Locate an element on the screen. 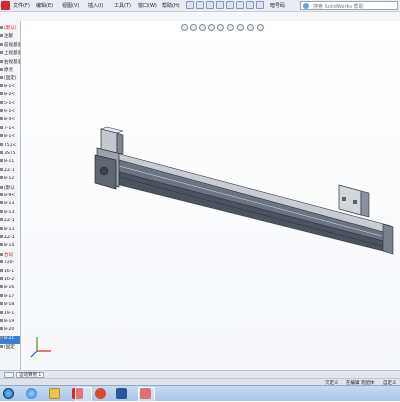 The height and width of the screenshot is (402, 400). tree-item: (固定) is located at coordinates (10, 79).